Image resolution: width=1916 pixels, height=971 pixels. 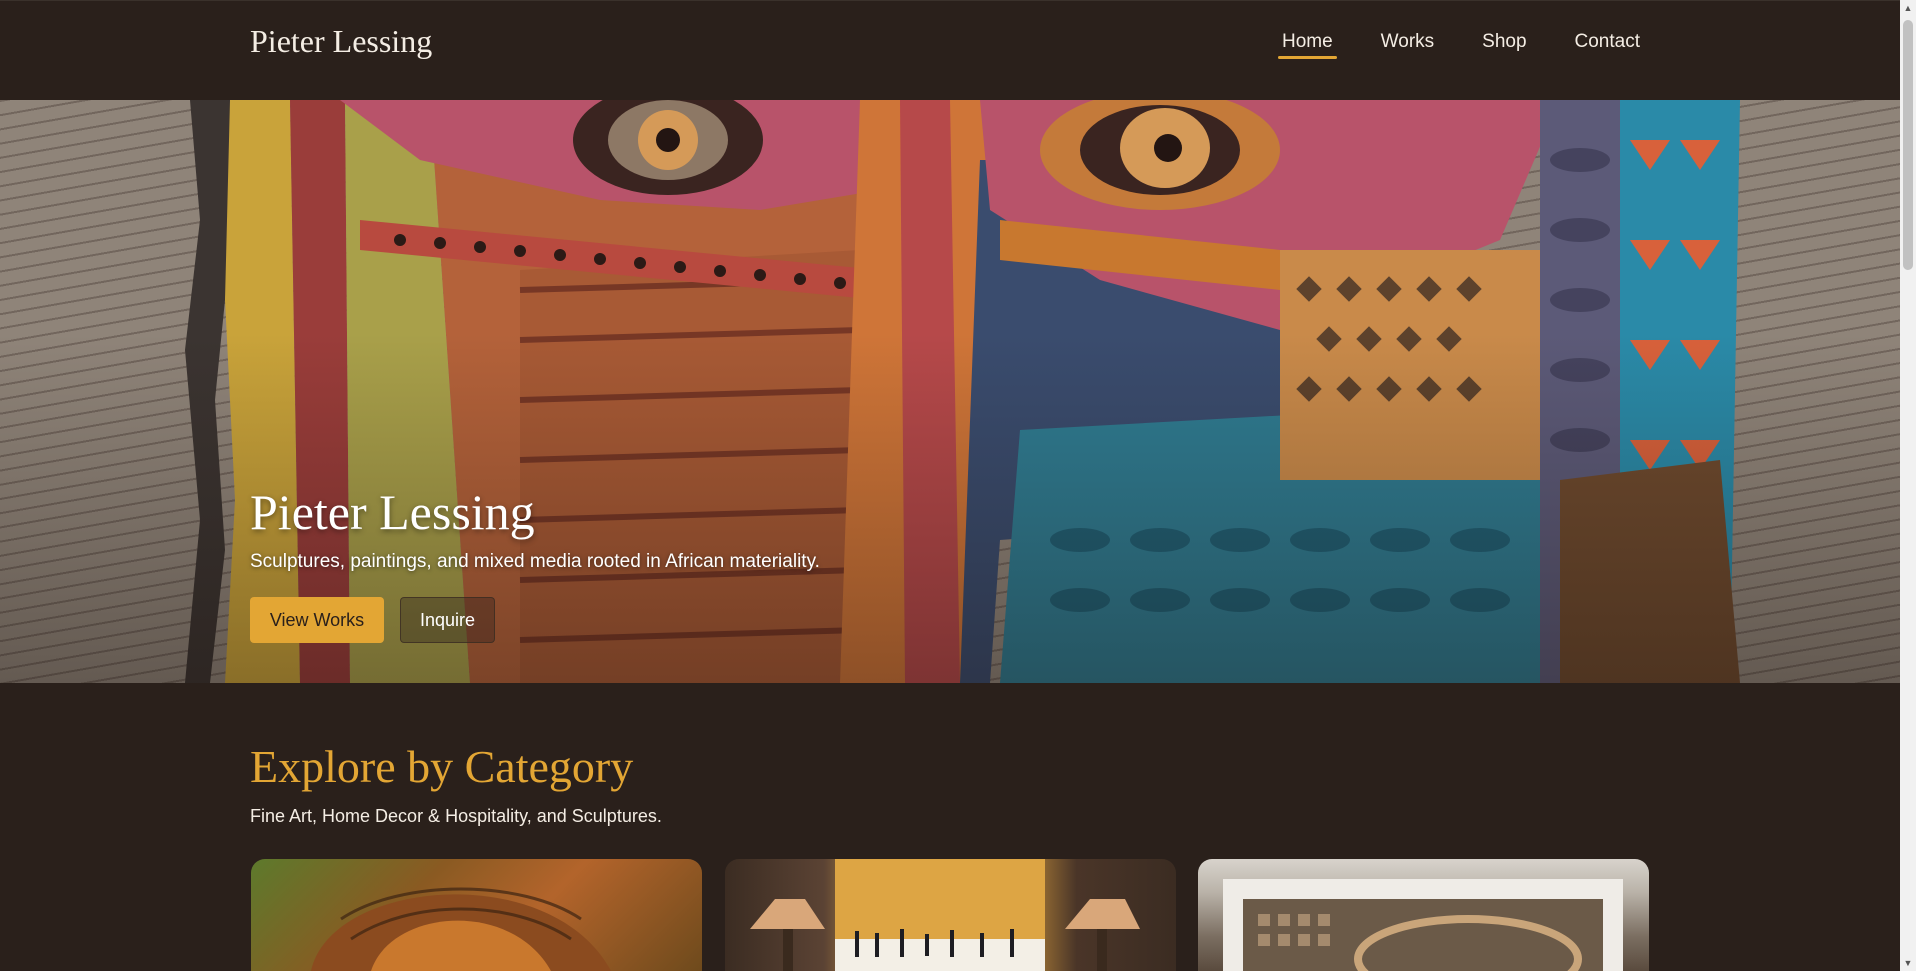 I want to click on nav-shop-link: Shop, so click(x=1504, y=45).